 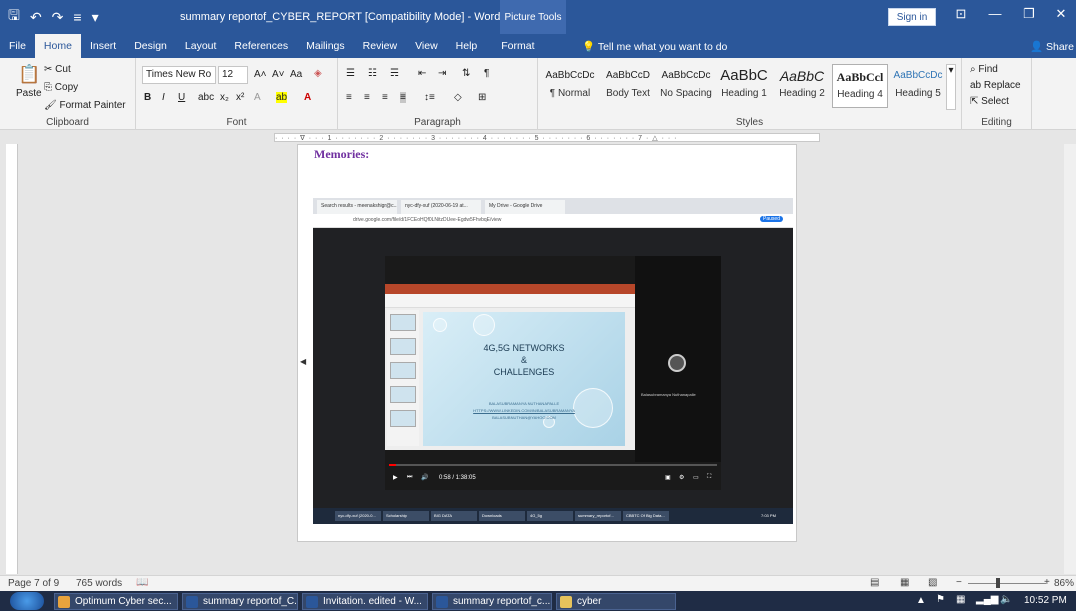 What do you see at coordinates (458, 97) in the screenshot?
I see `shading-icon: ◇` at bounding box center [458, 97].